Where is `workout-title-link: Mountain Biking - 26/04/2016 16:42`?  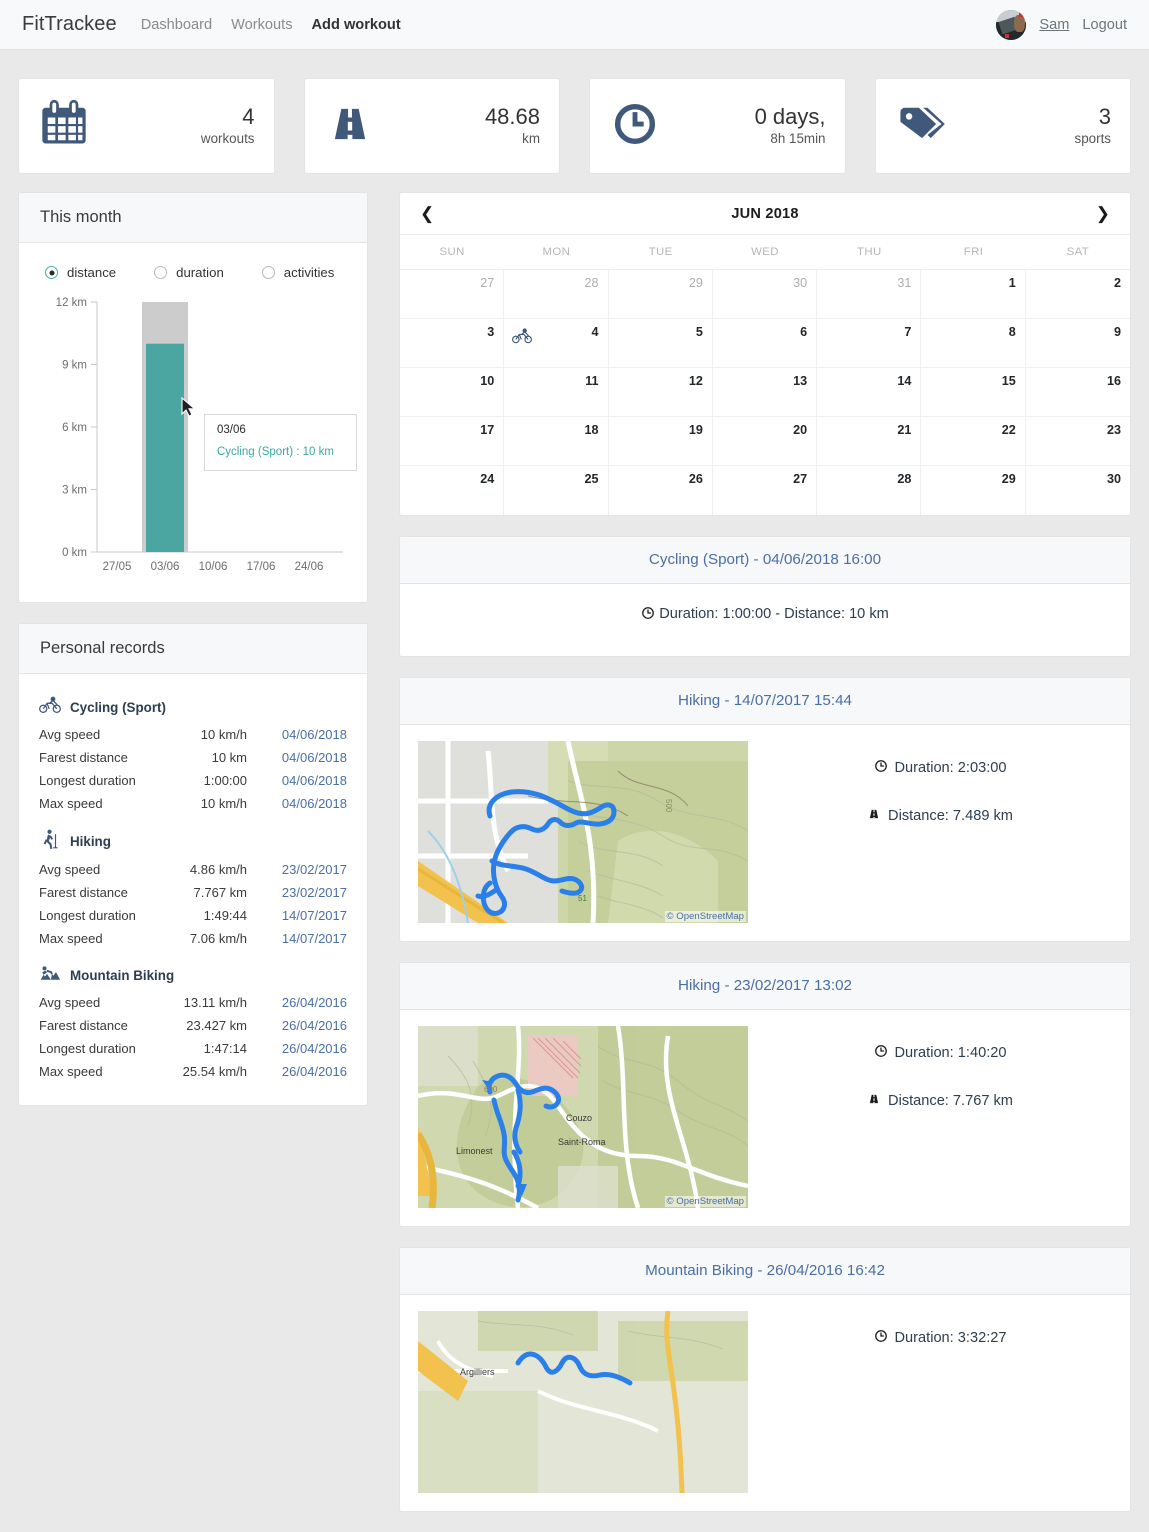
workout-title-link: Mountain Biking - 26/04/2016 16:42 is located at coordinates (765, 1270).